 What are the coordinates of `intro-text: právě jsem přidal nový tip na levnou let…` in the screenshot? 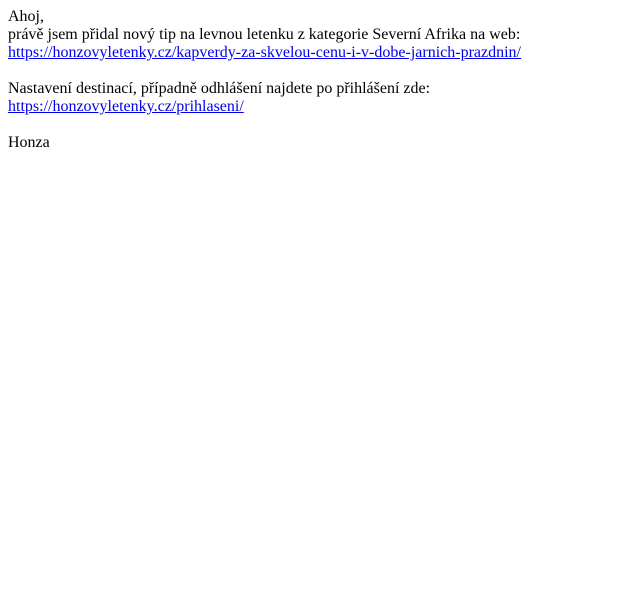 It's located at (264, 34).